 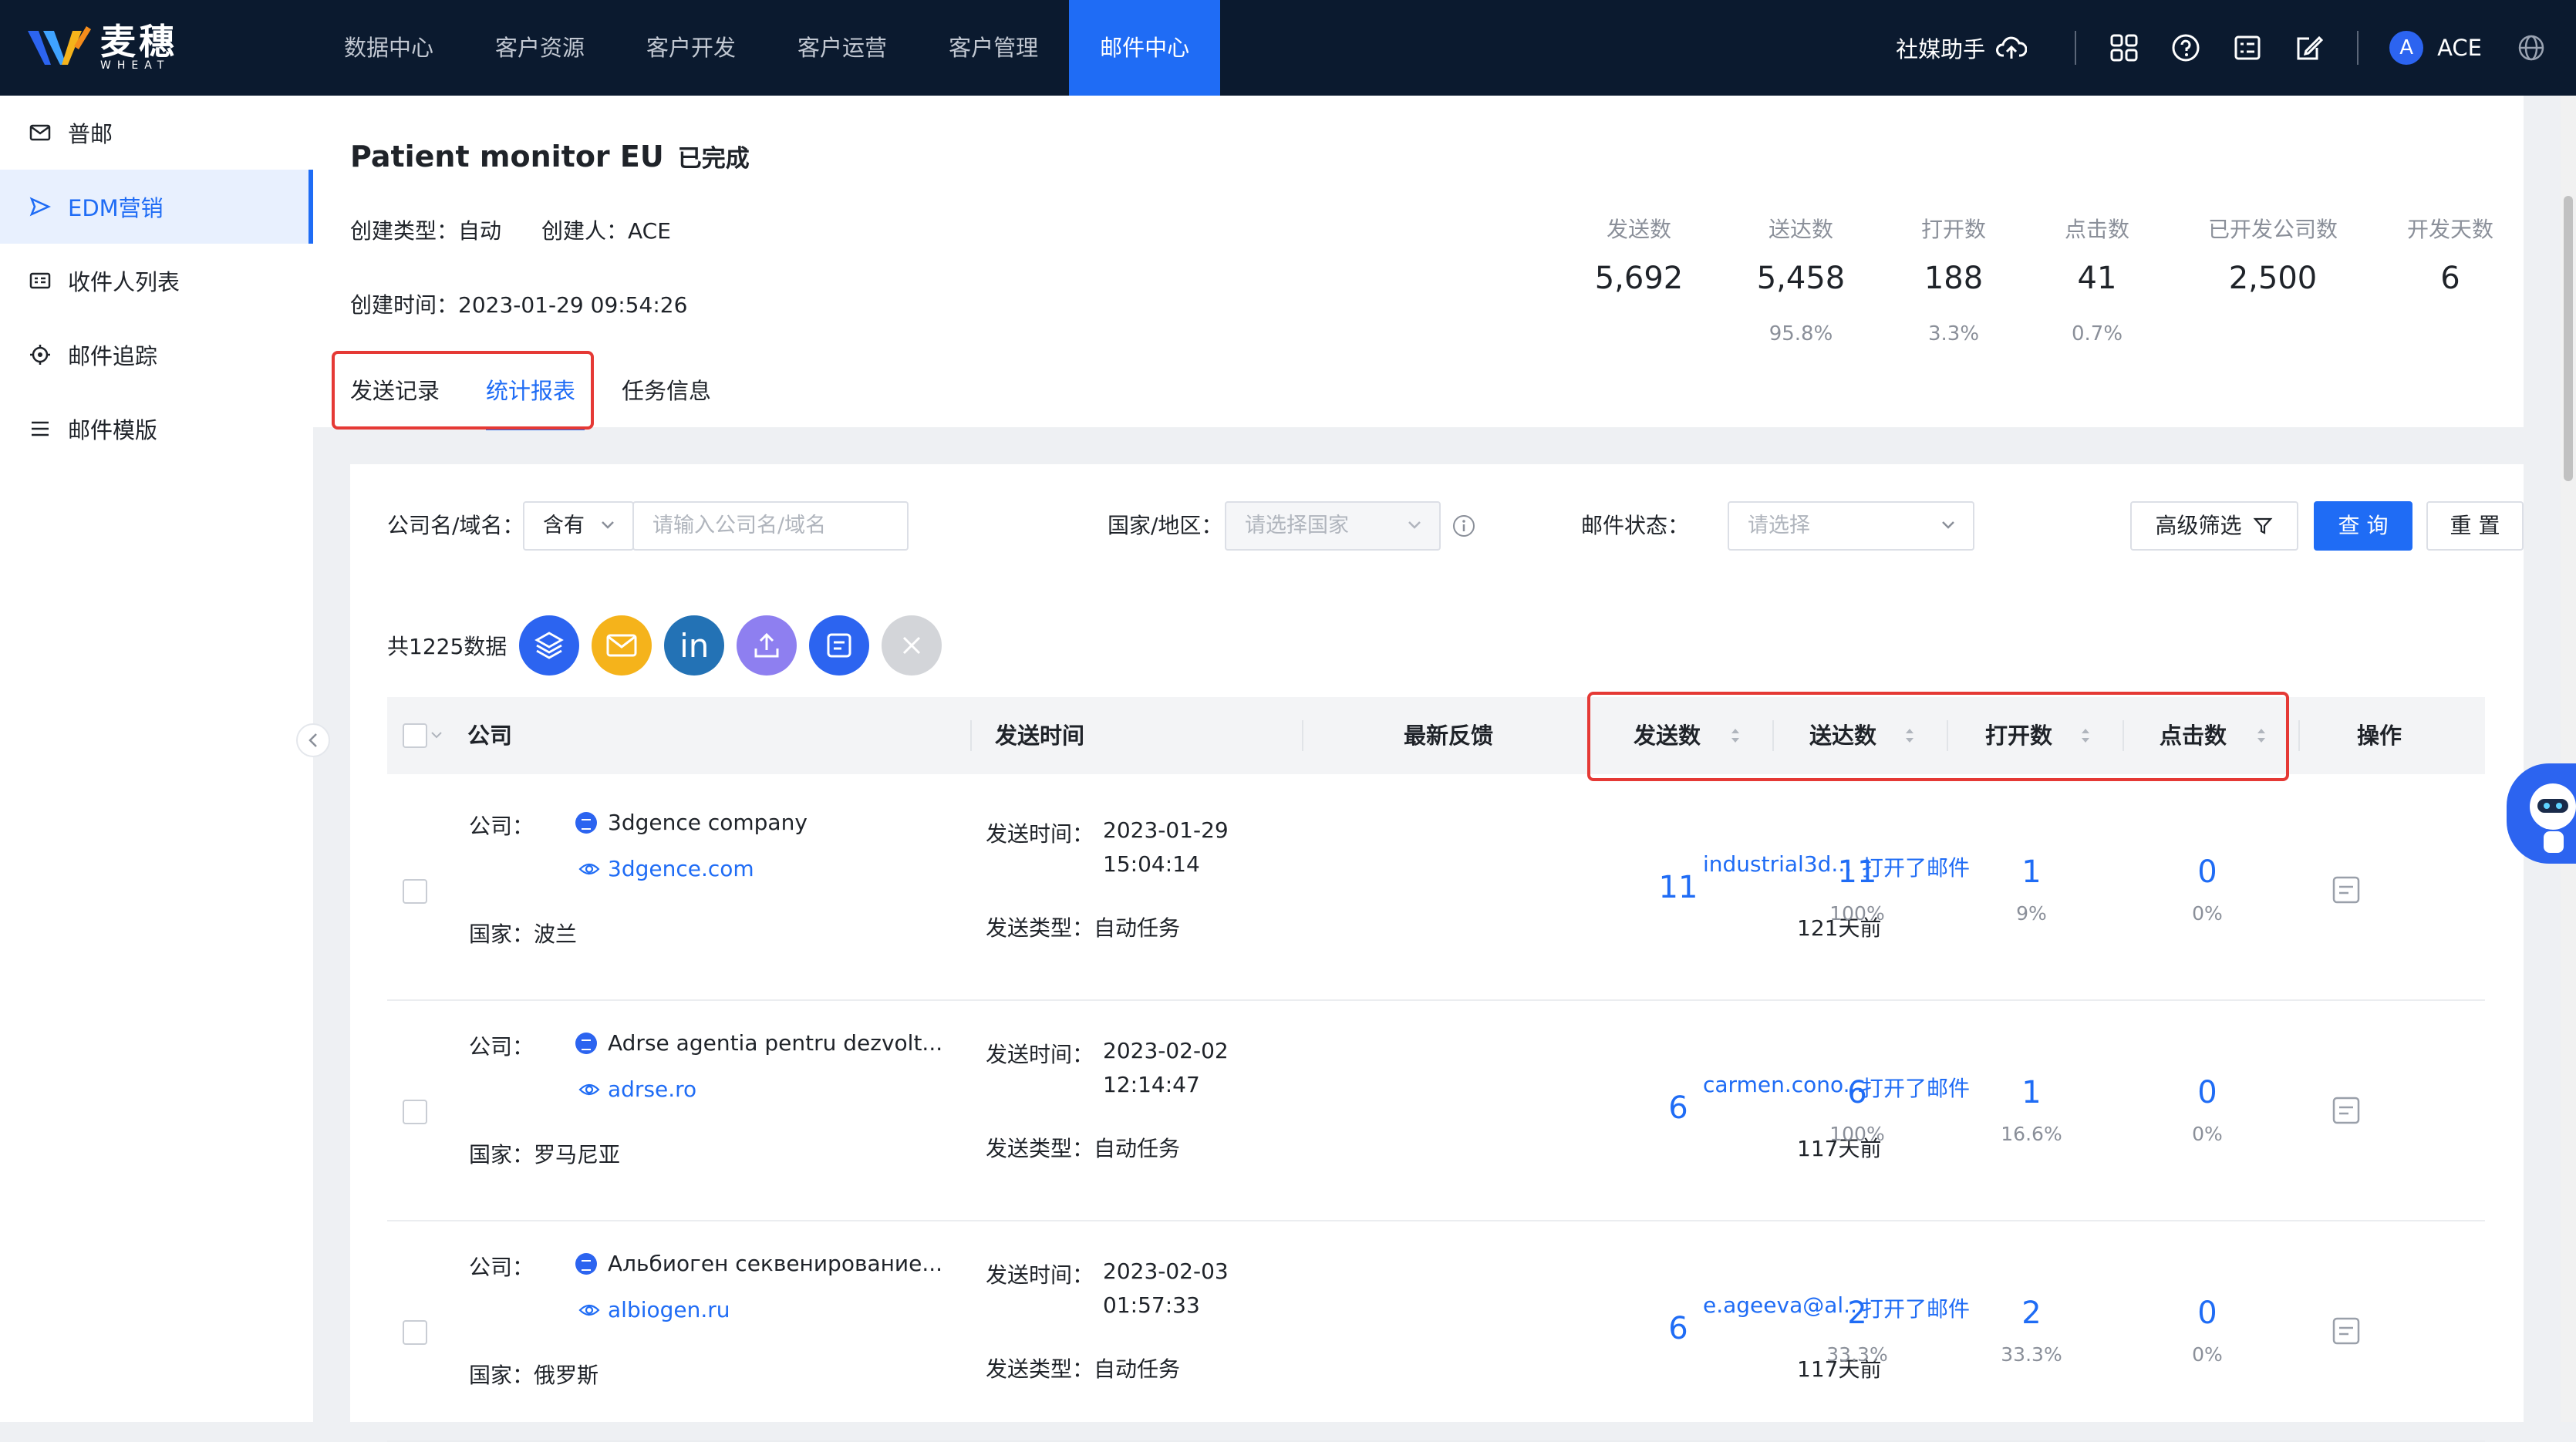 I want to click on globe-icon, so click(x=2531, y=48).